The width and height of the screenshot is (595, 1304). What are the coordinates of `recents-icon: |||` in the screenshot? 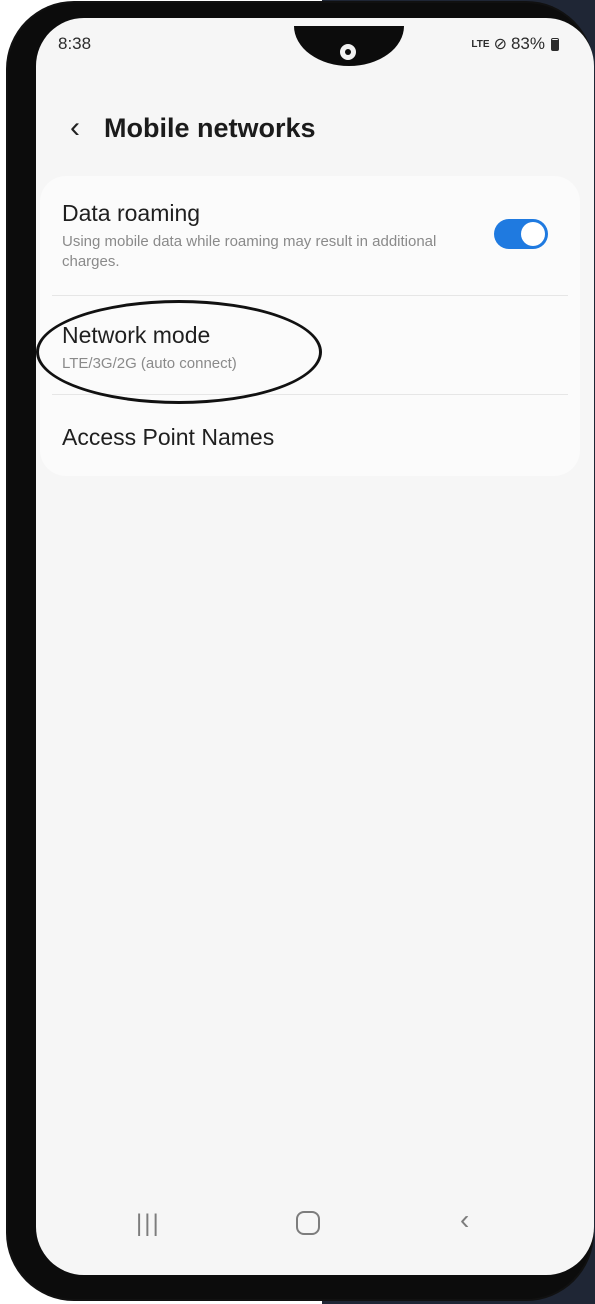 It's located at (148, 1224).